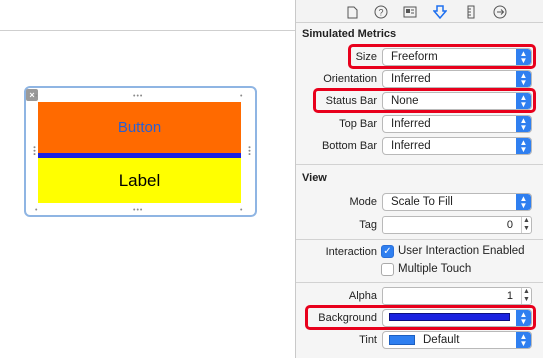 This screenshot has height=358, width=543. What do you see at coordinates (352, 12) in the screenshot?
I see `file-icon` at bounding box center [352, 12].